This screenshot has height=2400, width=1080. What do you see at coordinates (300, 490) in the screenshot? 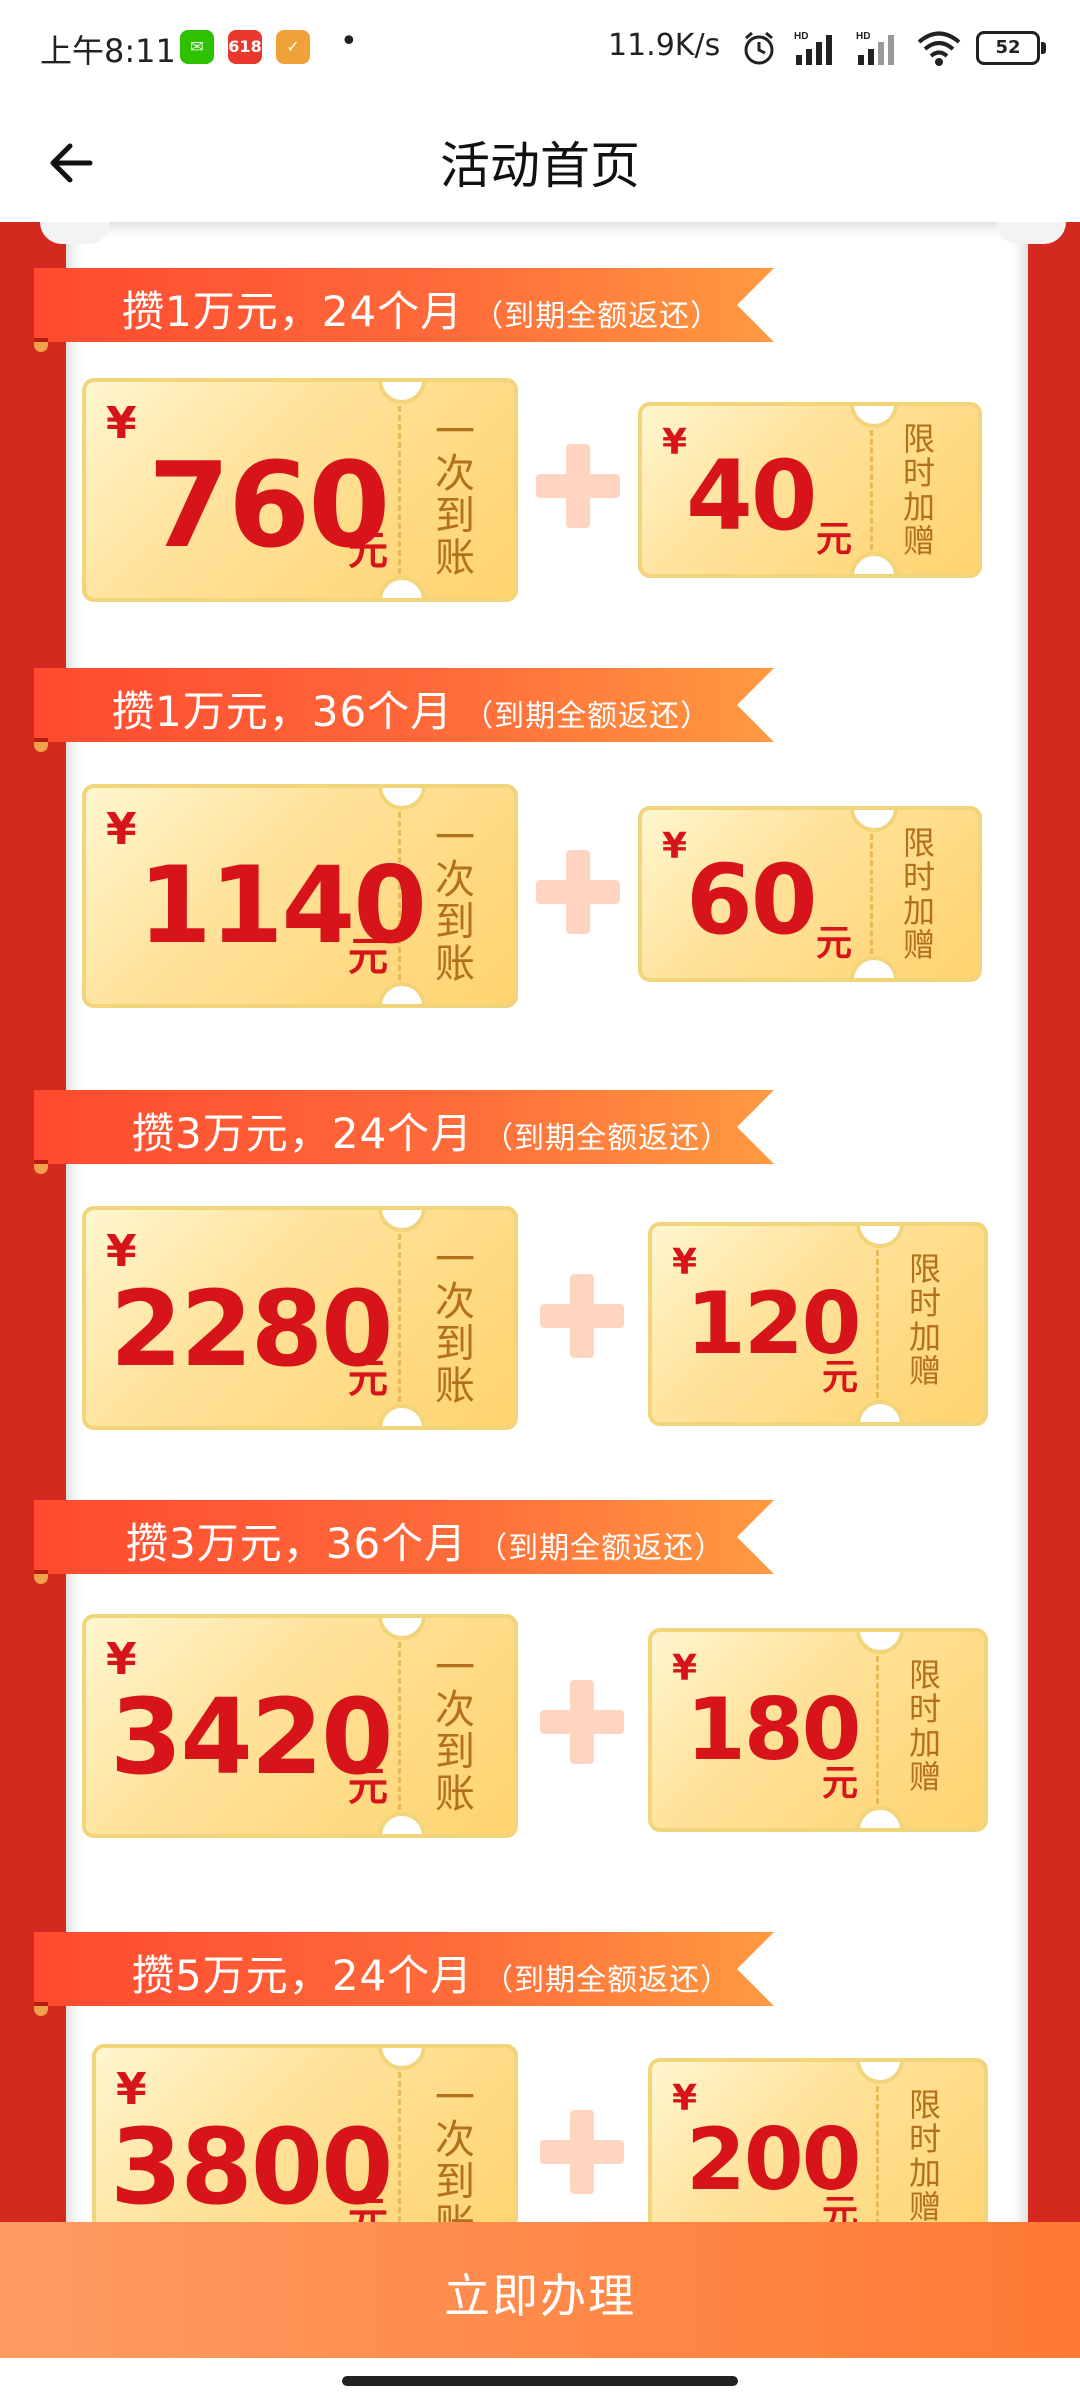
I see `main-reward-ticket: ¥ 760 元 一次到账` at bounding box center [300, 490].